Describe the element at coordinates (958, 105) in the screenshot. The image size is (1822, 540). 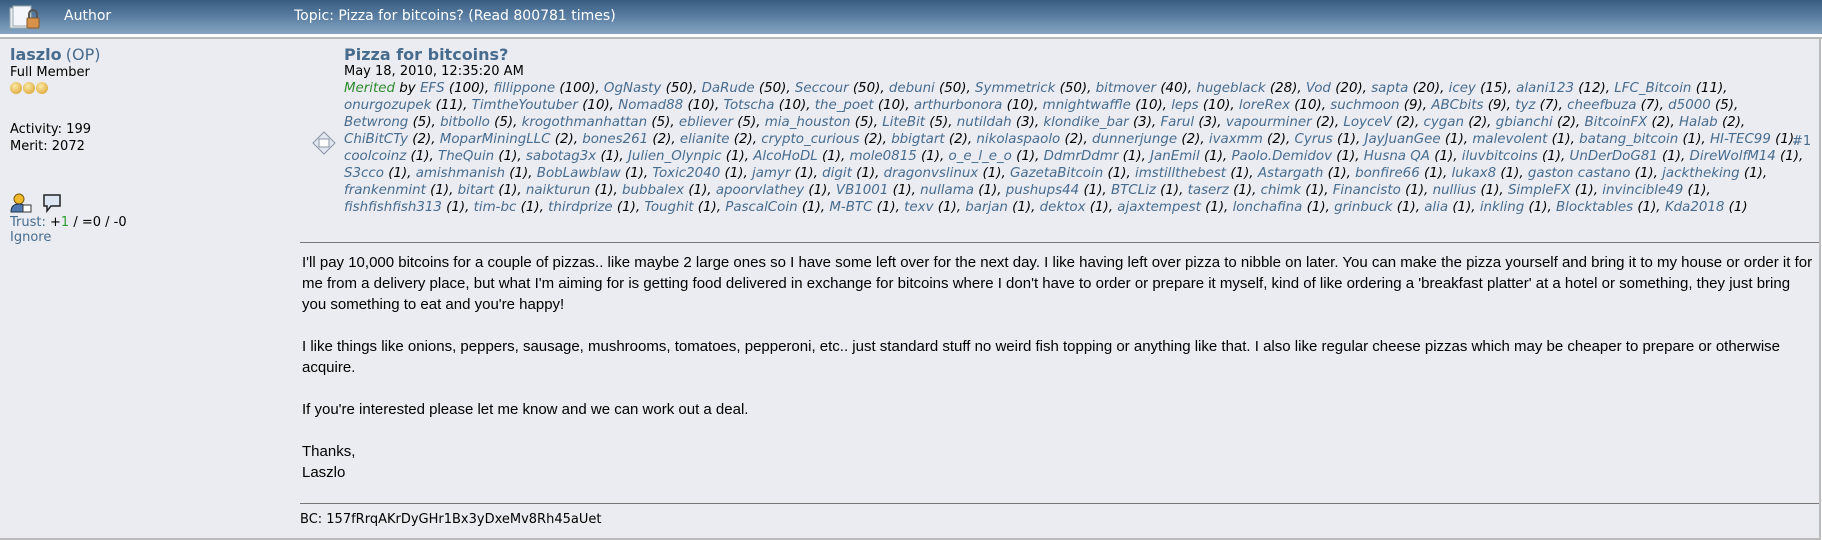
I see `merit-user-link: arthurbonora` at that location.